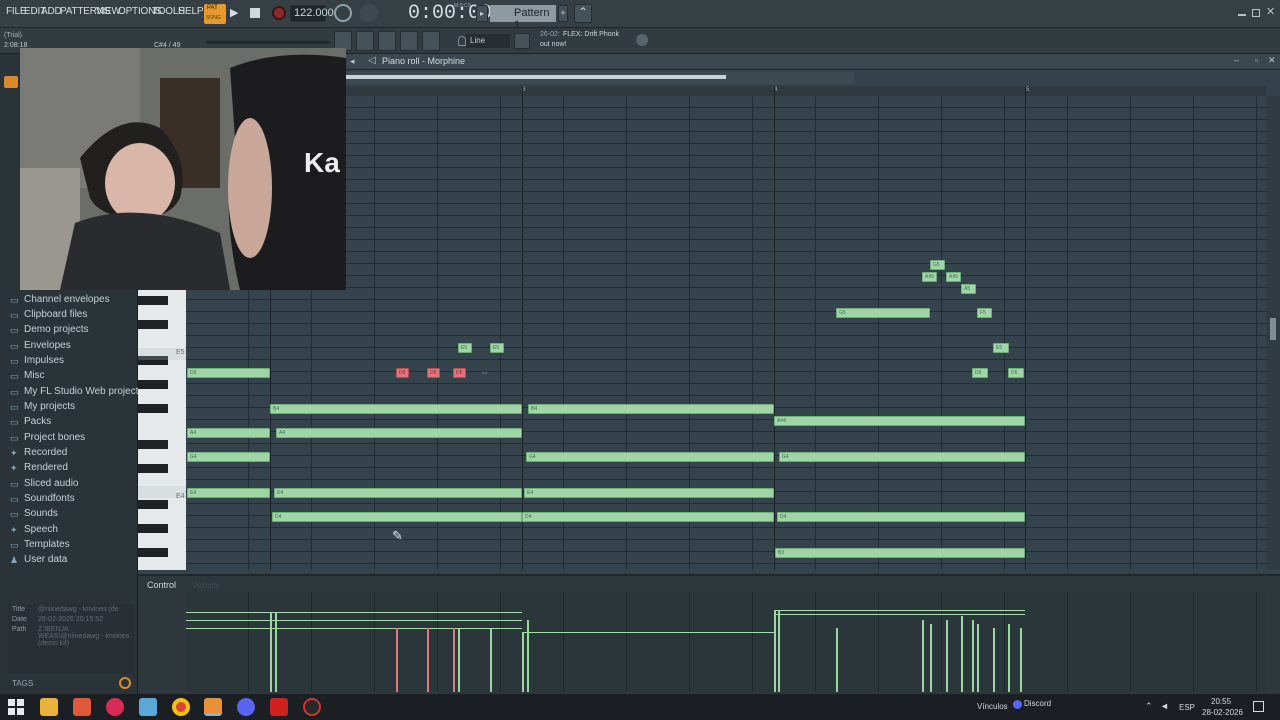 This screenshot has width=1280, height=720. Describe the element at coordinates (40, 345) in the screenshot. I see `browser-item-envelopes: ▭ Envelopes` at that location.